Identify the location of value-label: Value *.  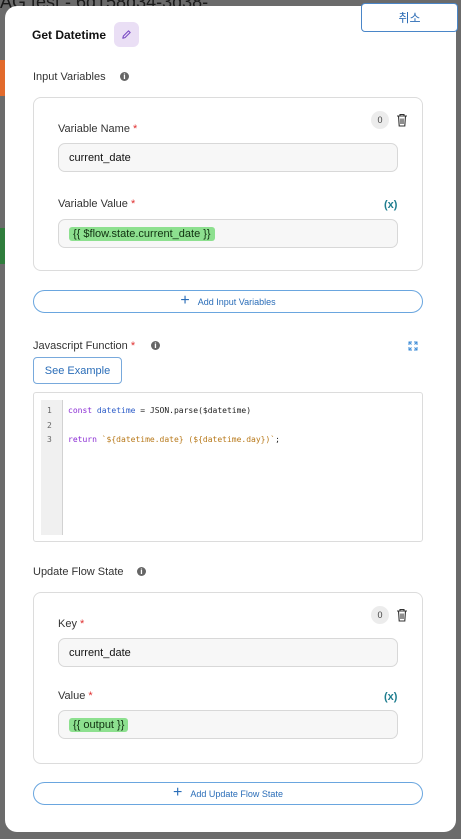
(75, 696).